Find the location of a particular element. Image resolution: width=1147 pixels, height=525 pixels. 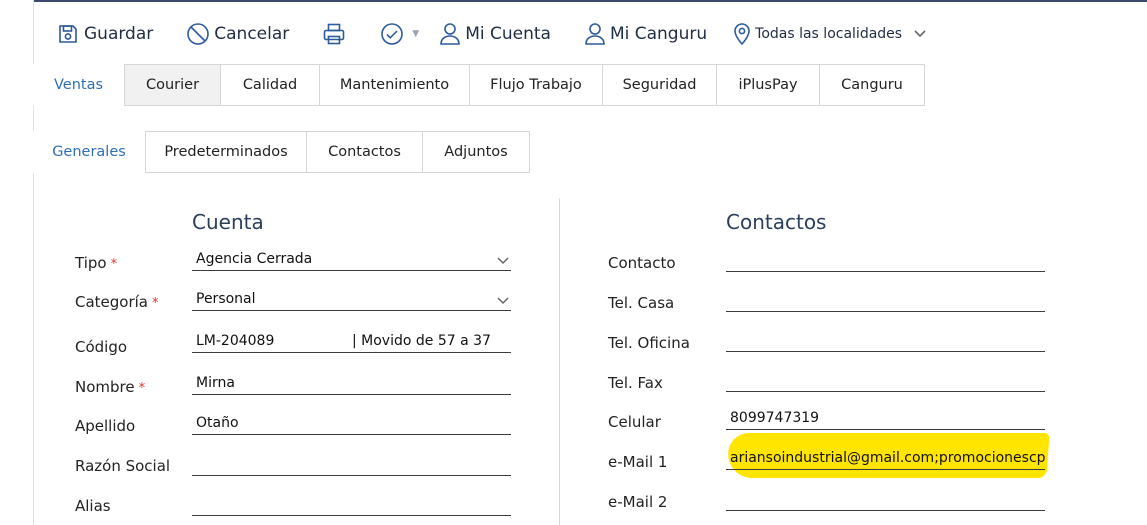

print-icon is located at coordinates (334, 34).